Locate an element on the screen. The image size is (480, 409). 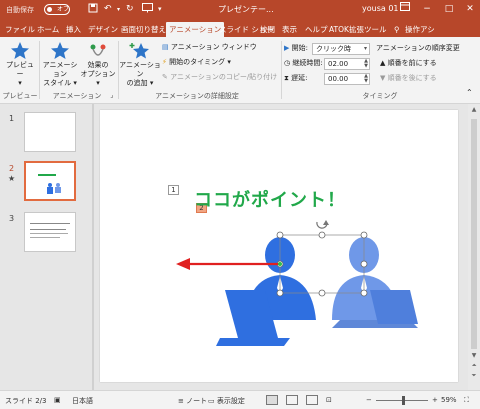
tab-insert: 挿入 is located at coordinates (73, 29).